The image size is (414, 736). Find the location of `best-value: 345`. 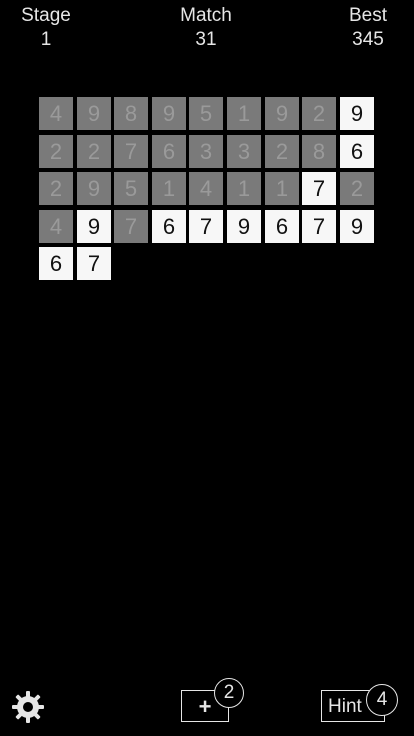

best-value: 345 is located at coordinates (368, 39).